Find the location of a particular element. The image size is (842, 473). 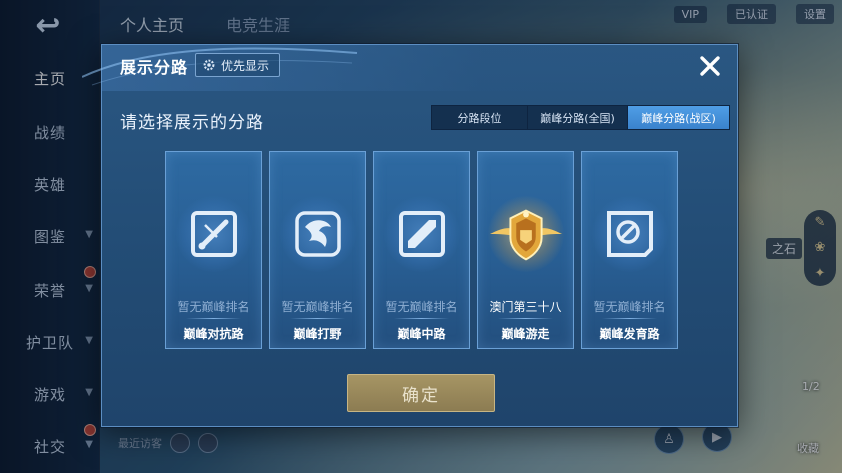

gear-icon is located at coordinates (209, 65).